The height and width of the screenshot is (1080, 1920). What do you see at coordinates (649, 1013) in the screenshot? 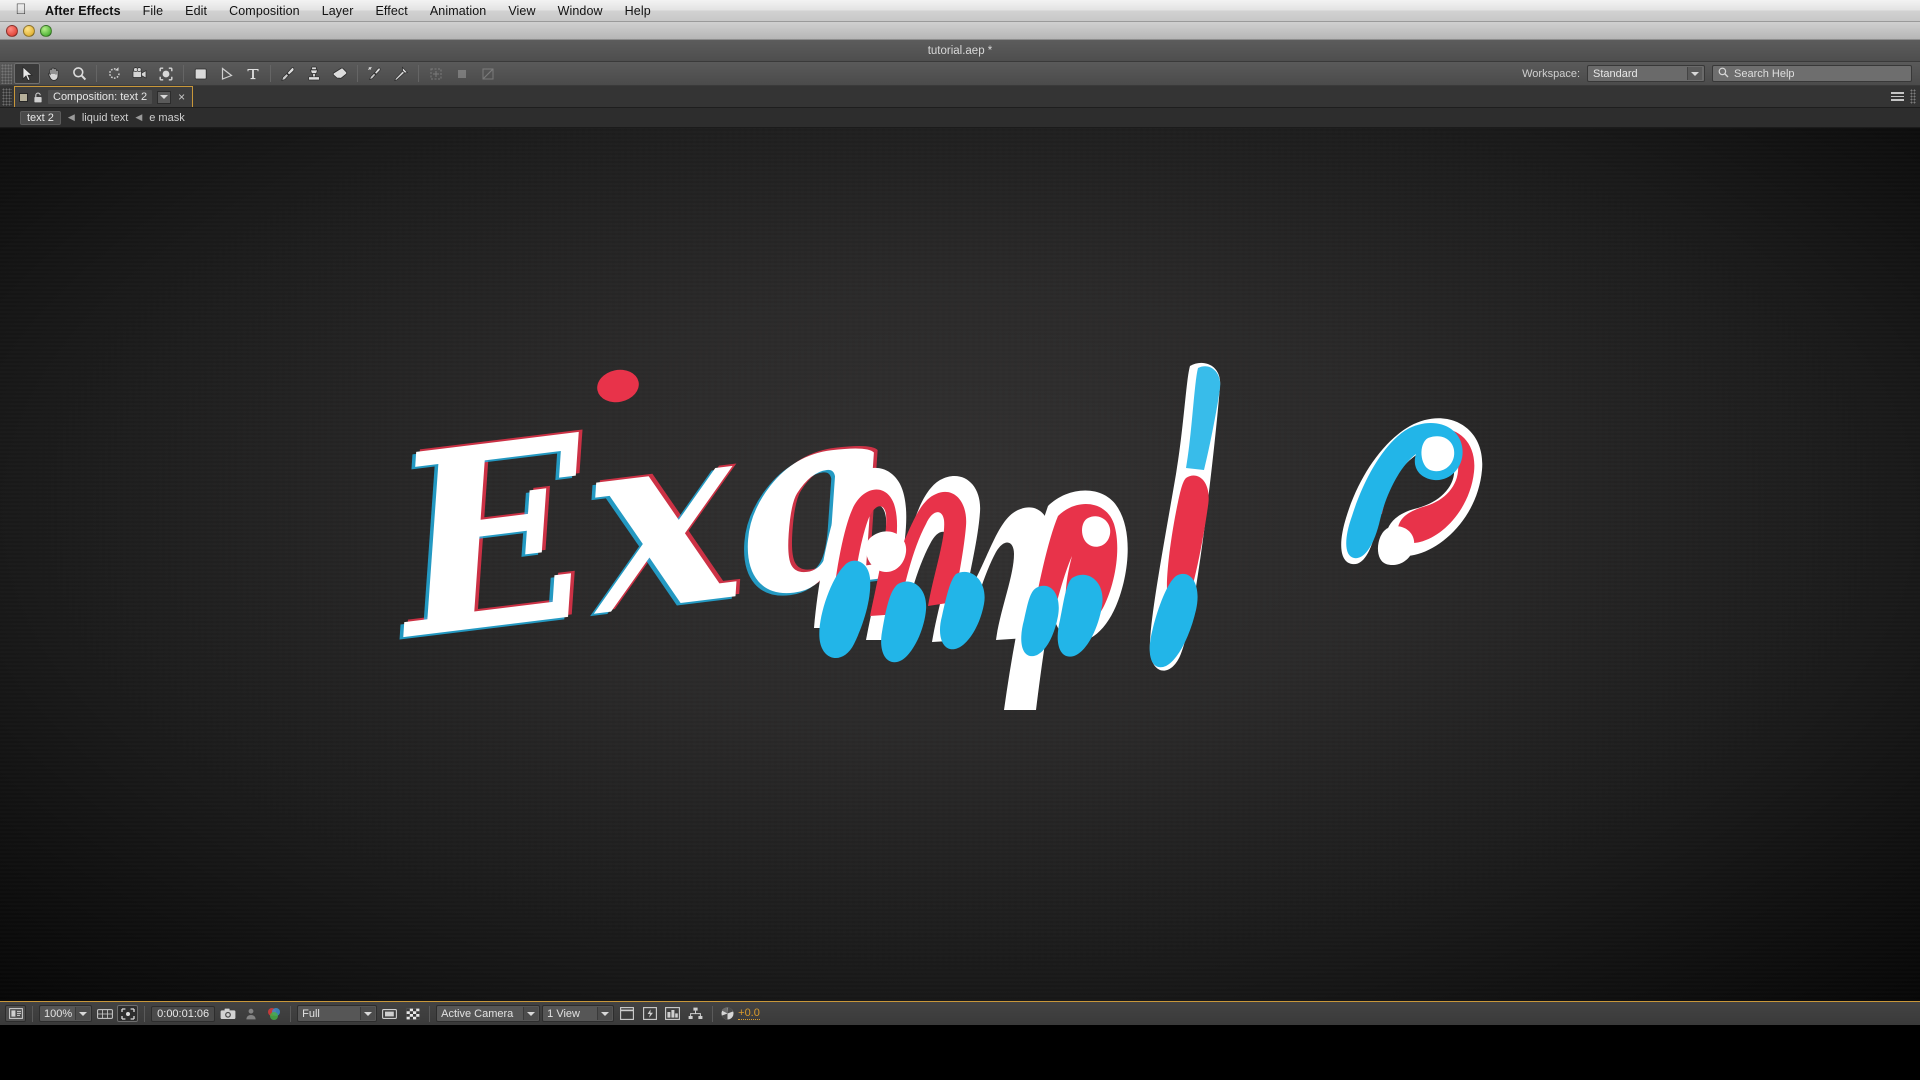
I see `fast-preview-icon` at bounding box center [649, 1013].